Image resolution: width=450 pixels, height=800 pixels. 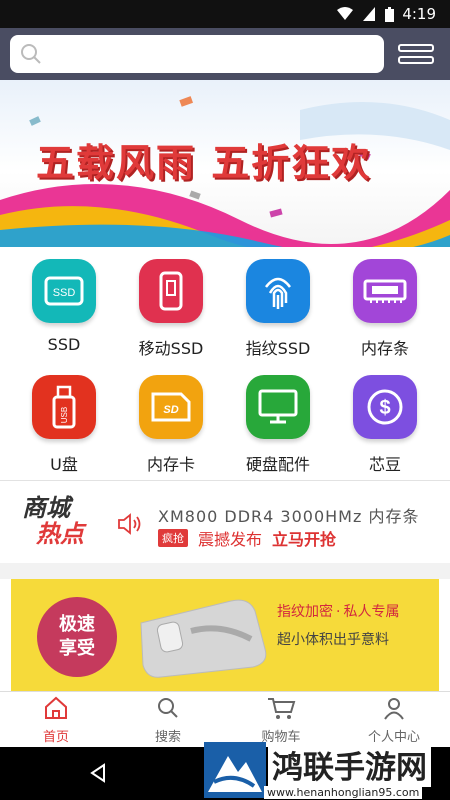 What do you see at coordinates (278, 291) in the screenshot?
I see `fingerprint-icon` at bounding box center [278, 291].